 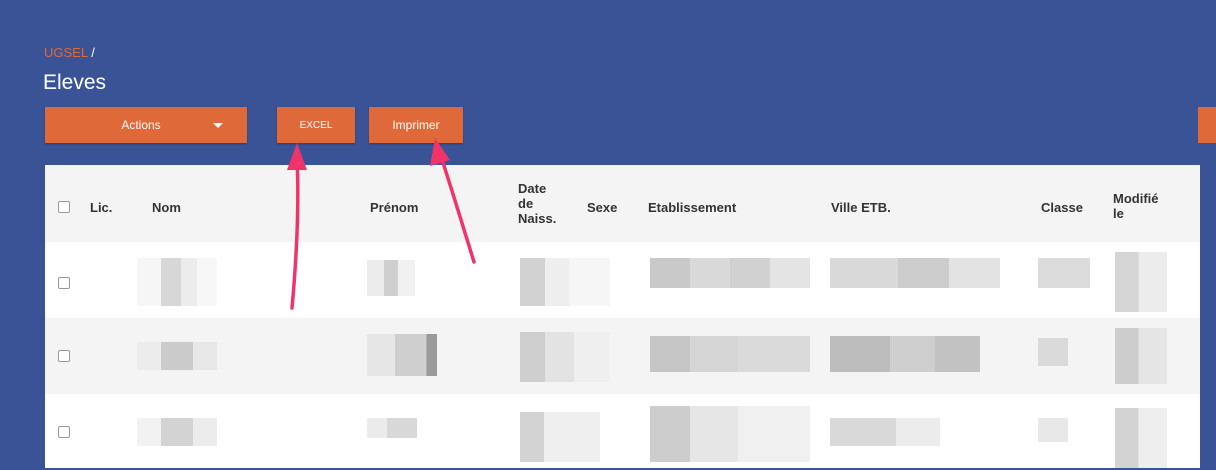 What do you see at coordinates (692, 207) in the screenshot?
I see `column-header-etablissement: Etablissement` at bounding box center [692, 207].